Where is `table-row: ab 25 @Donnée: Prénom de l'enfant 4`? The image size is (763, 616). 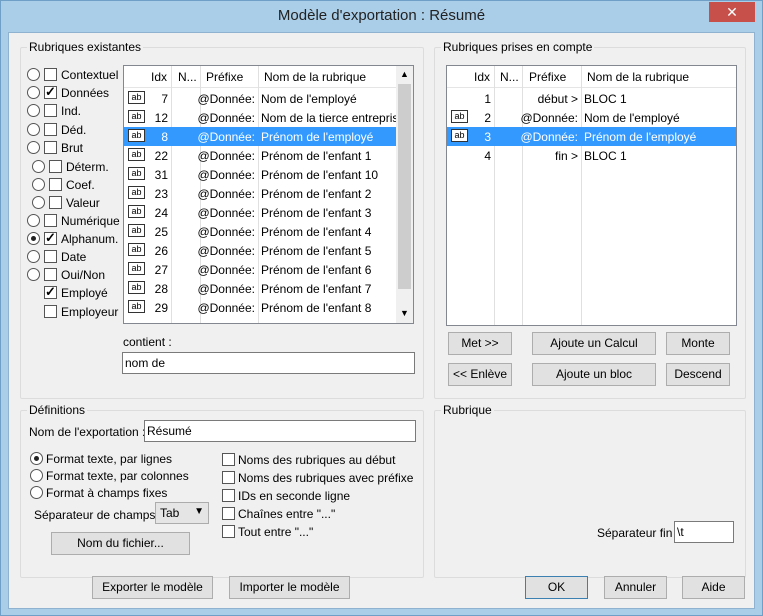
table-row: ab 25 @Donnée: Prénom de l'enfant 4 is located at coordinates (260, 231).